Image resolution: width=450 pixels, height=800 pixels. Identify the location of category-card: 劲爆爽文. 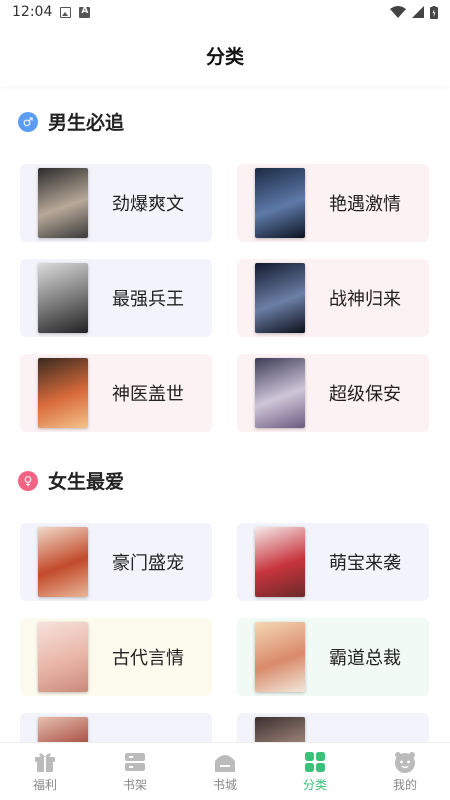
(116, 203).